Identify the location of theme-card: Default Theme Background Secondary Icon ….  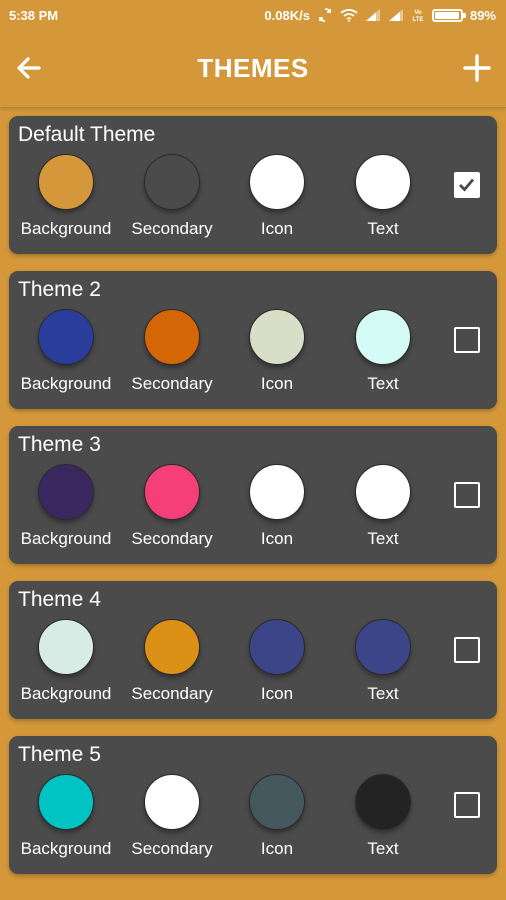
(253, 185).